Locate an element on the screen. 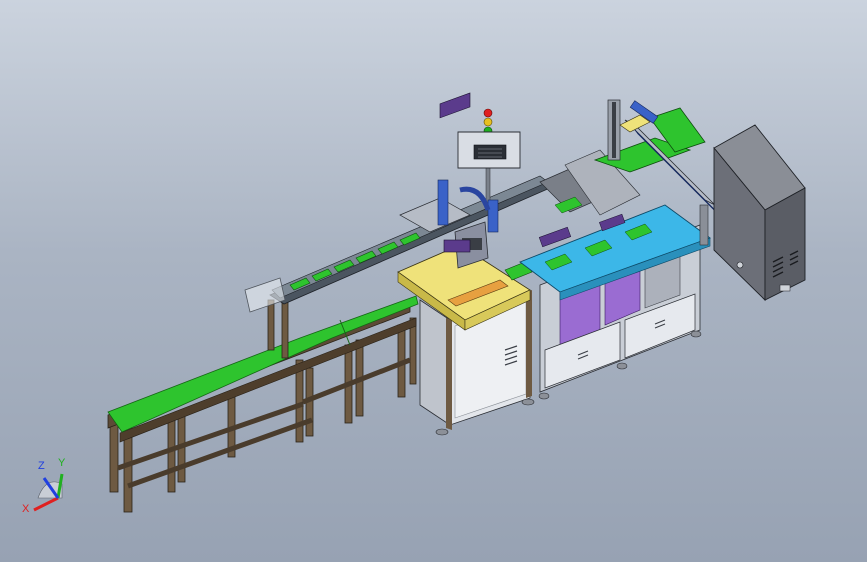 The image size is (867, 562). control-cabinet is located at coordinates (759, 213).